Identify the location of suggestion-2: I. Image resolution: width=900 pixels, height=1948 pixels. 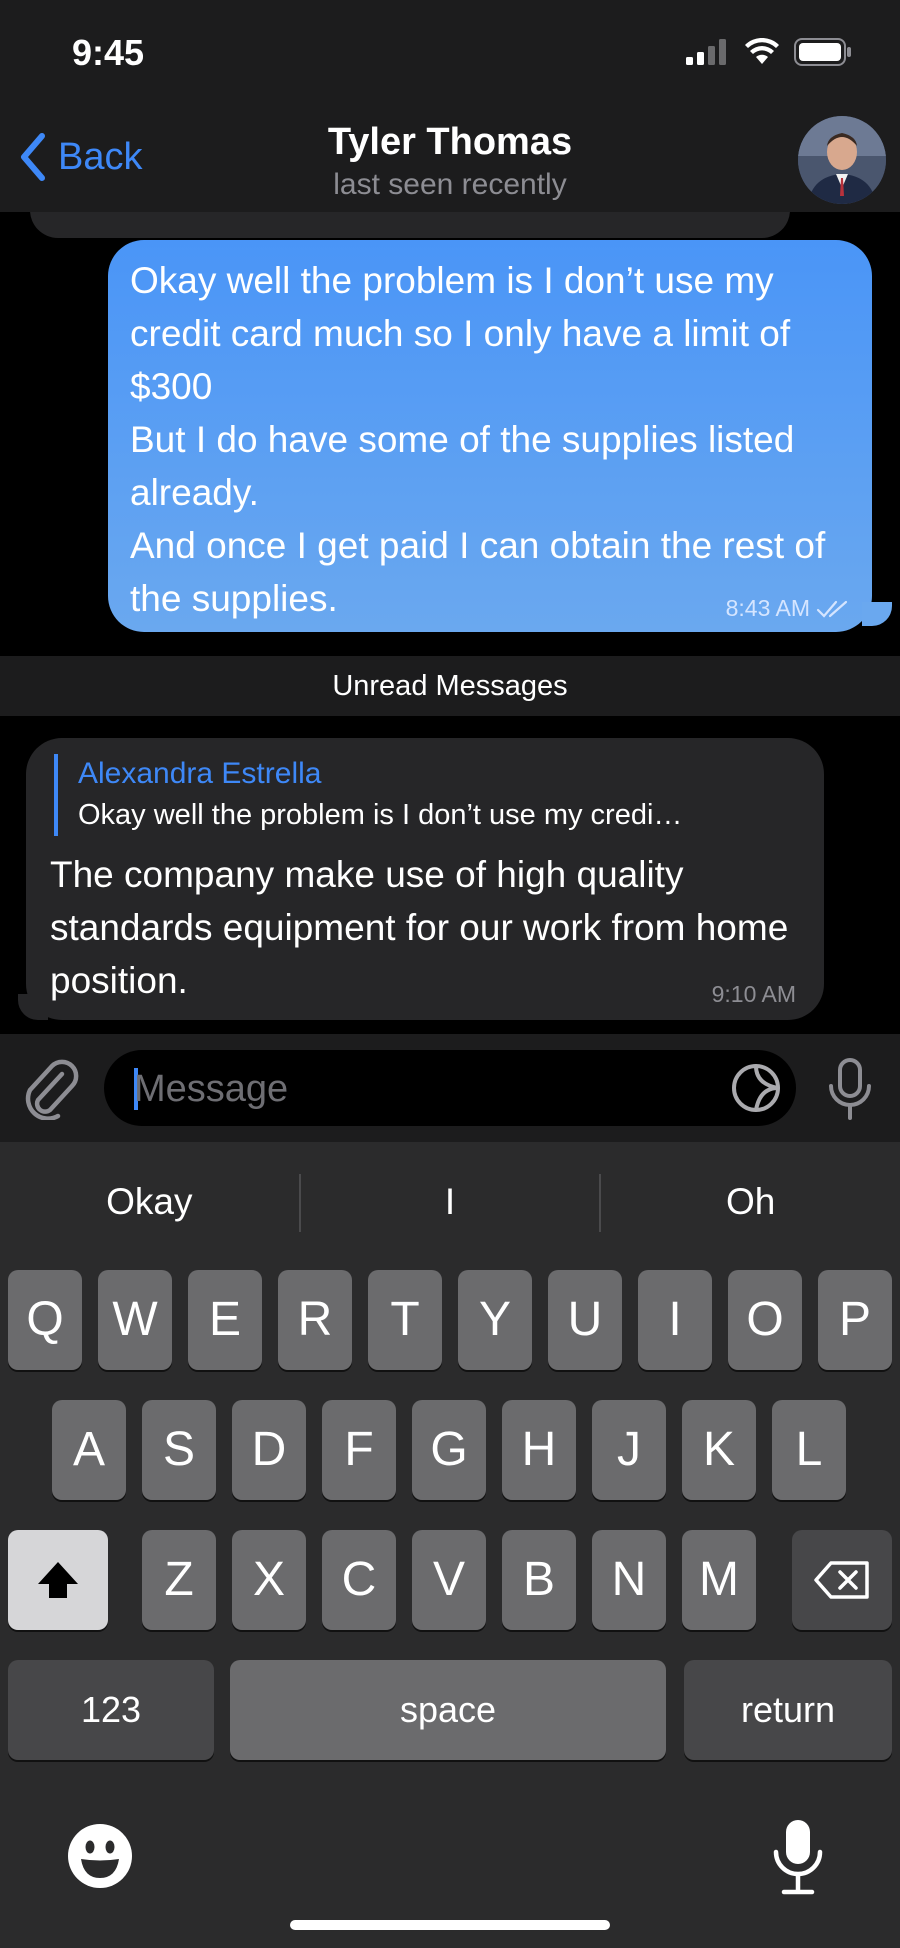
(450, 1202).